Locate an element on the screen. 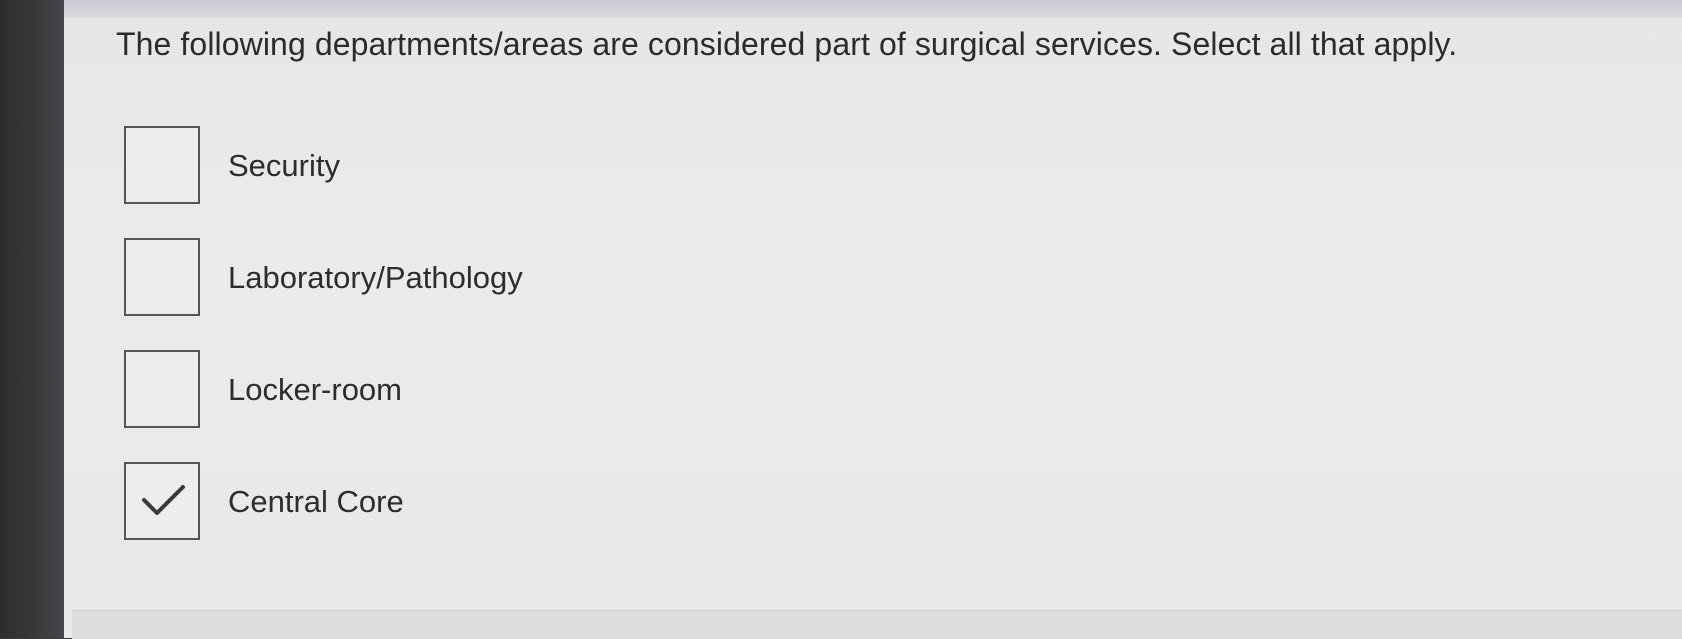  option-security: Security is located at coordinates (474, 166).